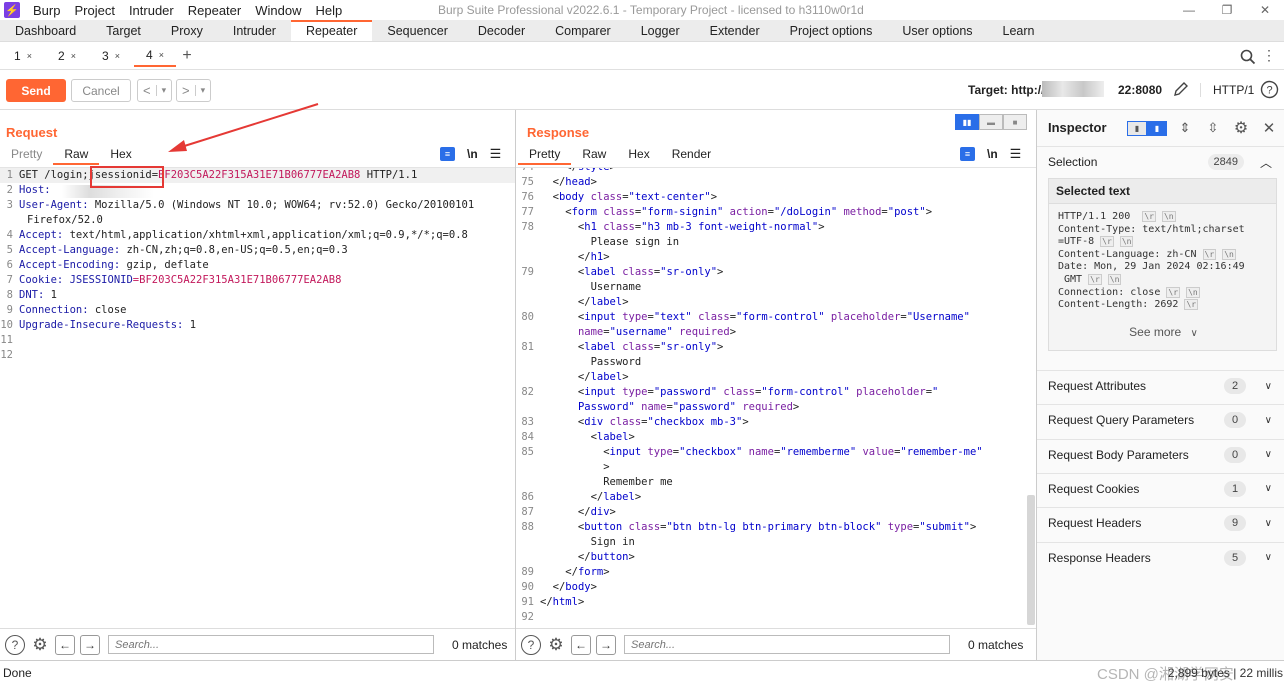  Describe the element at coordinates (591, 362) in the screenshot. I see `code-token: Password` at that location.